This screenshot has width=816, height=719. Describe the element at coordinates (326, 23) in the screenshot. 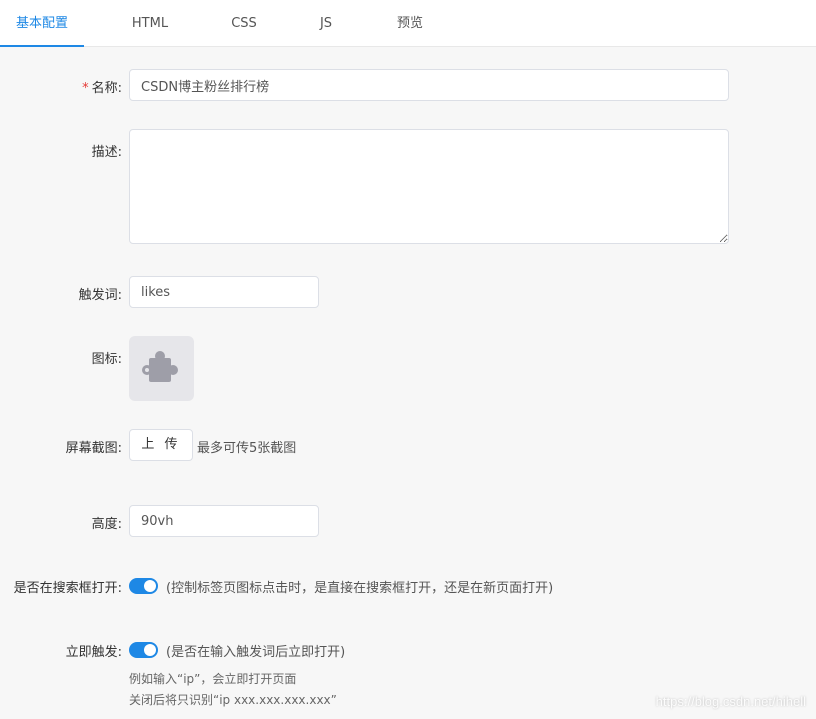

I see `tab-js: JS` at that location.